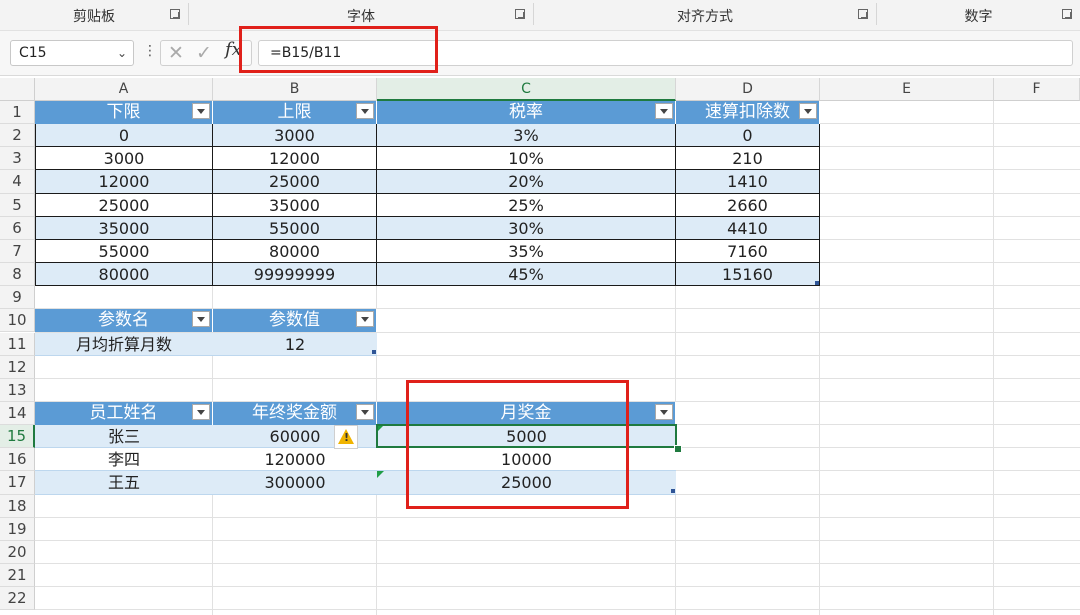  What do you see at coordinates (17, 89) in the screenshot?
I see `select-all-corner` at bounding box center [17, 89].